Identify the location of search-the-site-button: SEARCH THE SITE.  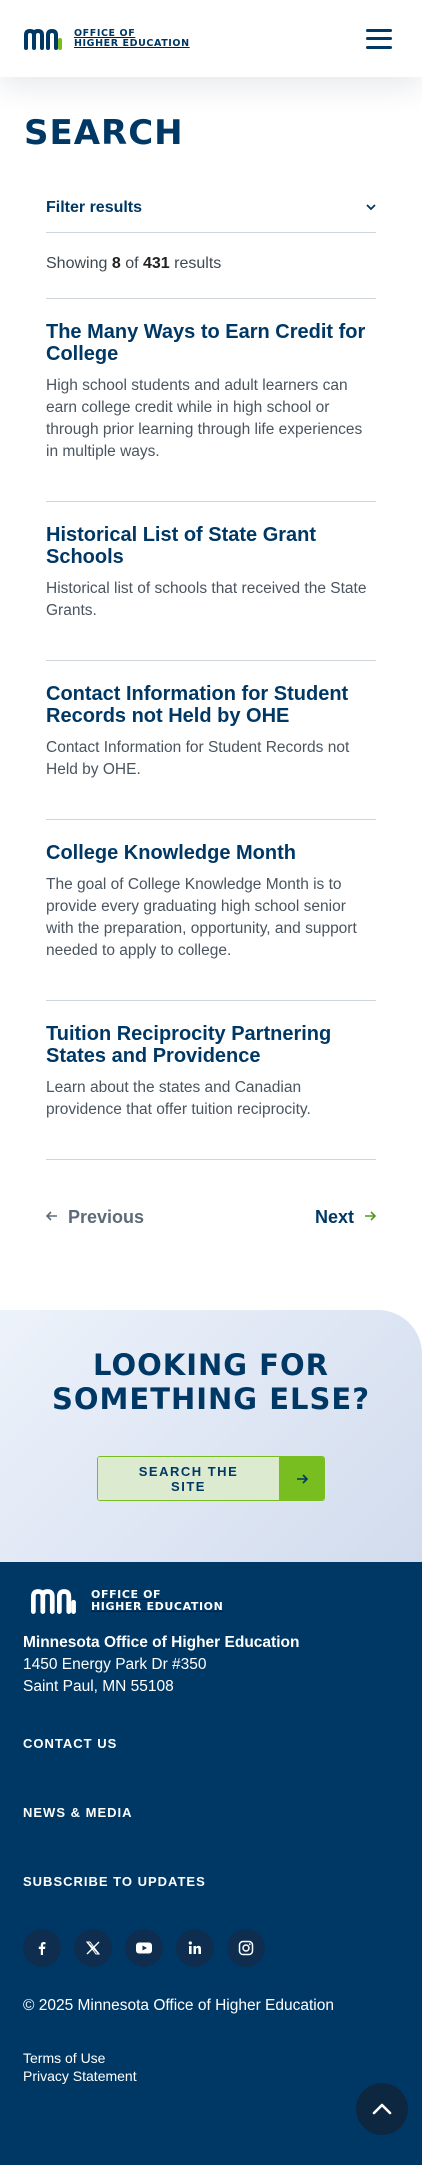
(211, 1478).